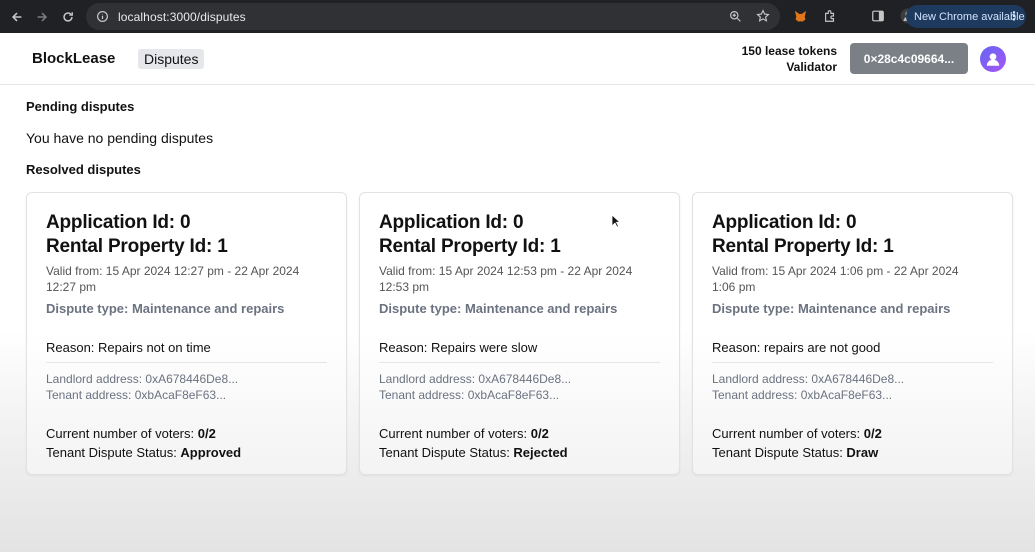  Describe the element at coordinates (735, 16) in the screenshot. I see `zoom-icon` at that location.